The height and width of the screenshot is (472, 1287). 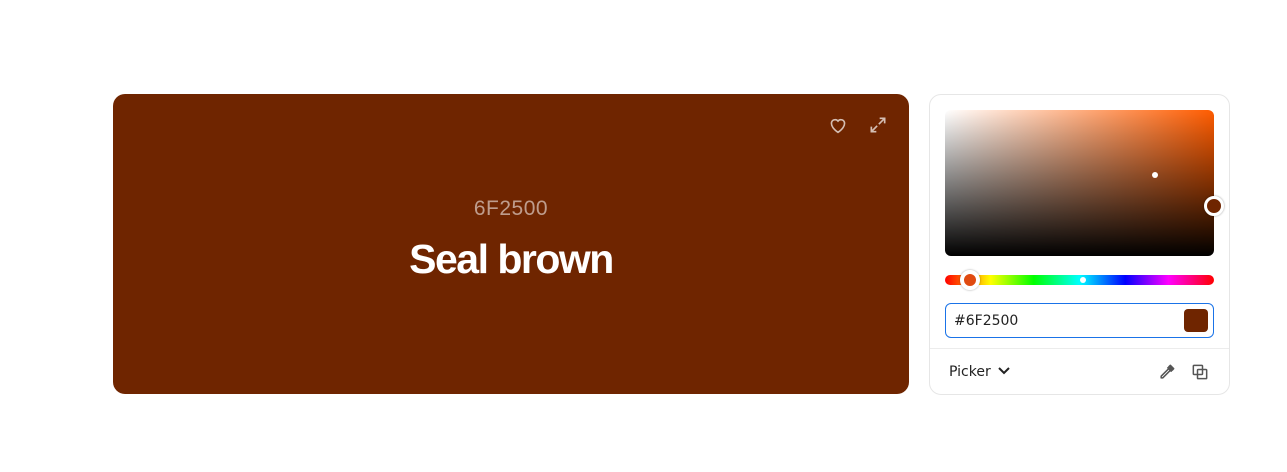 What do you see at coordinates (1214, 206) in the screenshot?
I see `sv-handle` at bounding box center [1214, 206].